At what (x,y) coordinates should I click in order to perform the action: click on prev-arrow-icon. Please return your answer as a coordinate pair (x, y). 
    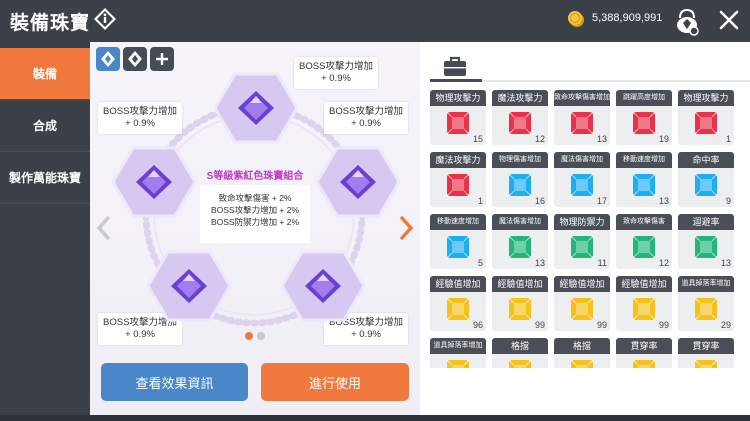
    Looking at the image, I should click on (104, 228).